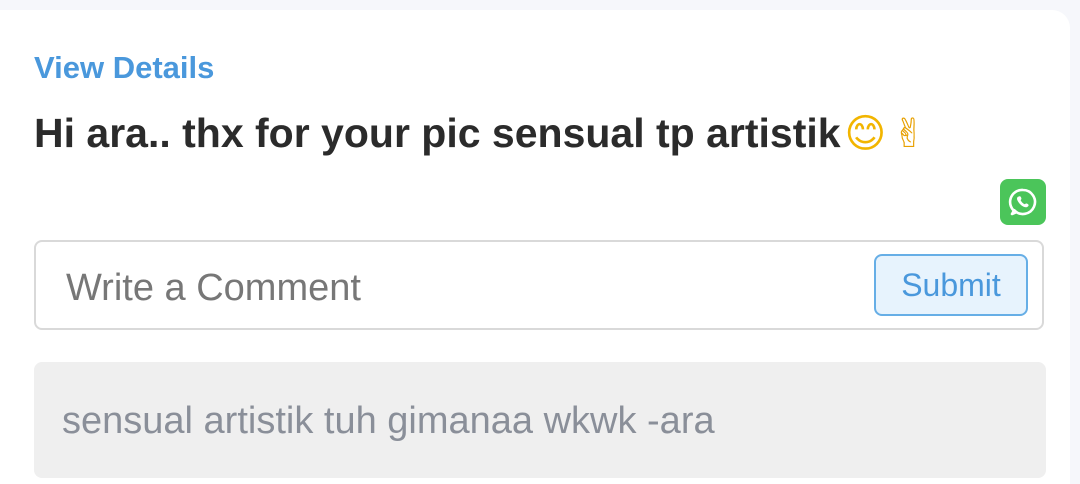 The image size is (1080, 484). I want to click on reply-text: sensual artistik tuh gimanaa wkwk -ara, so click(388, 421).